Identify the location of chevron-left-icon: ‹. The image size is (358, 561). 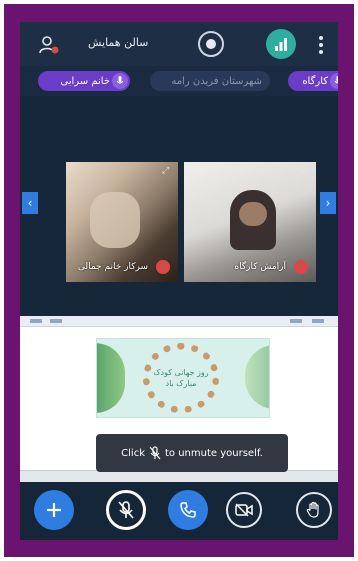
(30, 203).